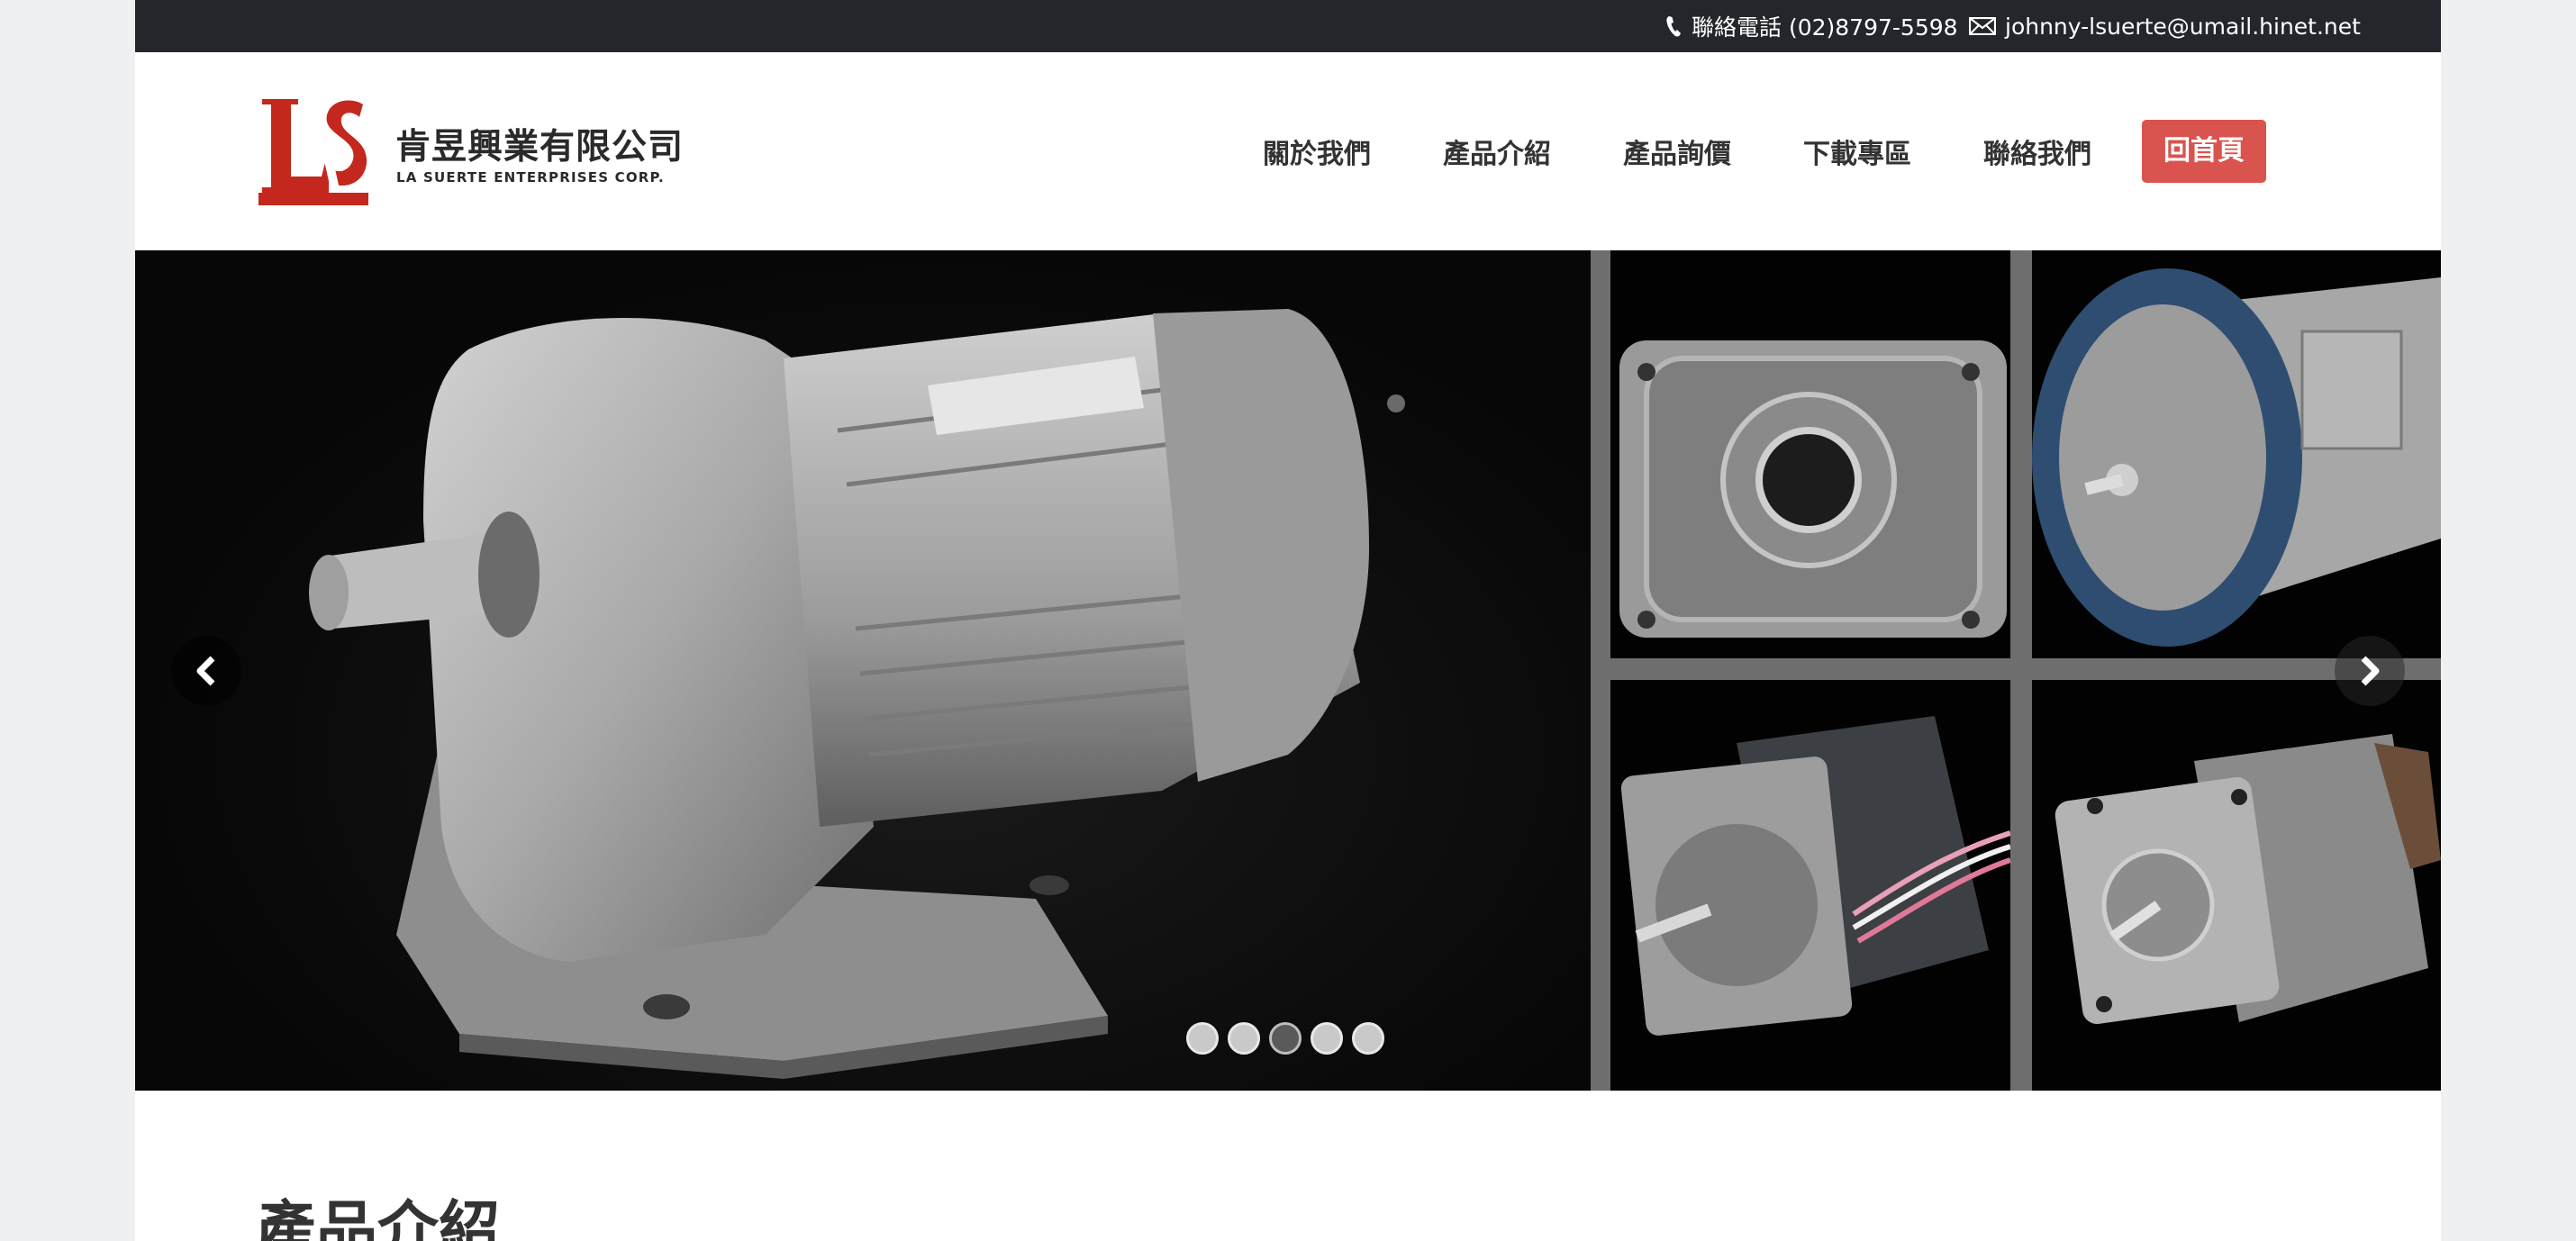 The width and height of the screenshot is (2576, 1241). What do you see at coordinates (531, 177) in the screenshot?
I see `company-name-en: LA SUERTE ENTERPRISES CORP.` at bounding box center [531, 177].